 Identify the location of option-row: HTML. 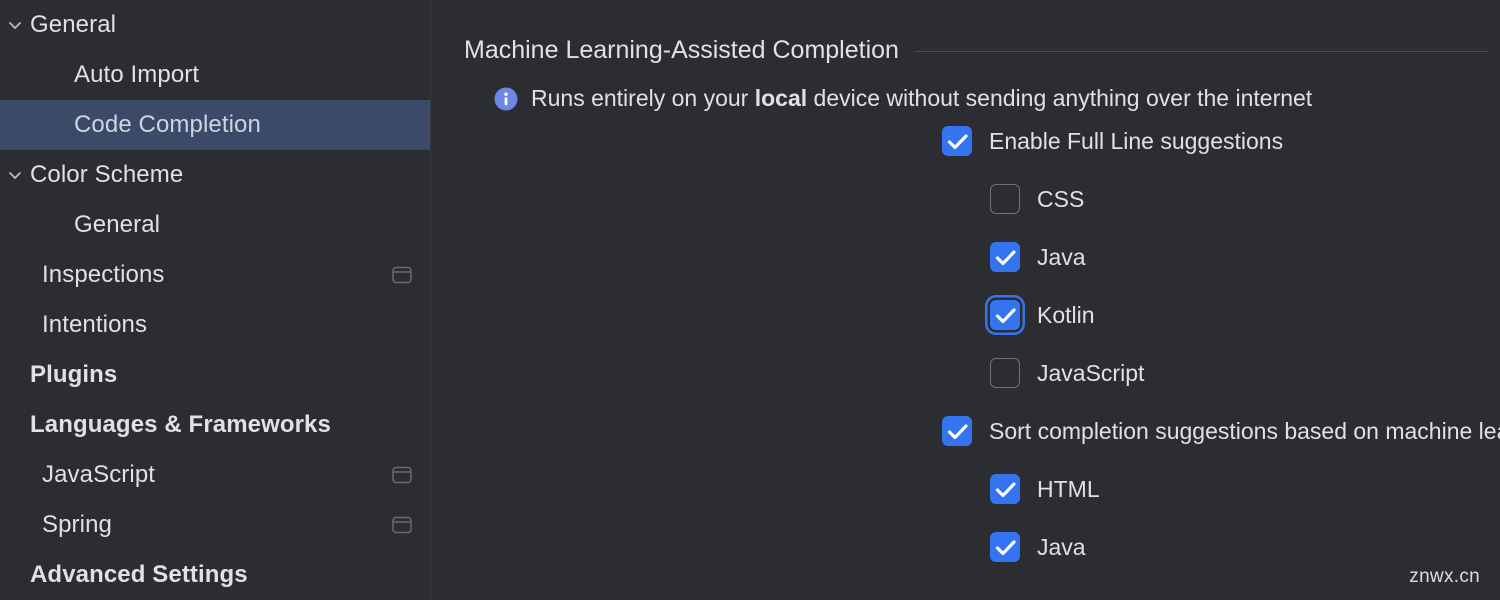
(965, 489).